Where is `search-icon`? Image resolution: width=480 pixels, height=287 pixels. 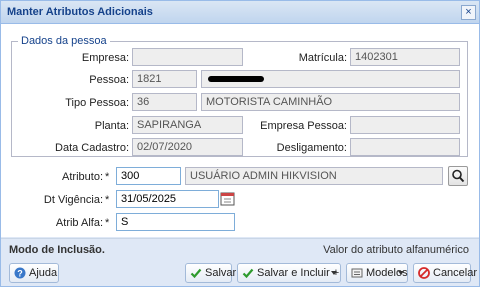
search-icon is located at coordinates (458, 176).